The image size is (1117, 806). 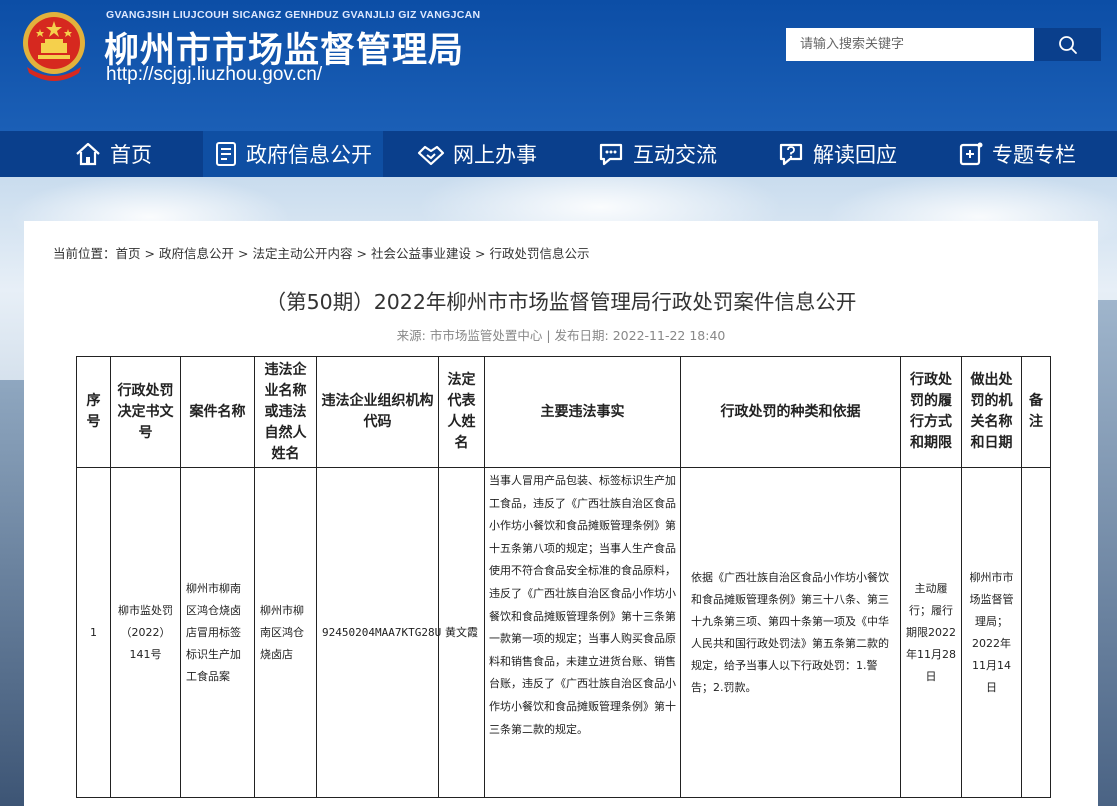 I want to click on cell-company: 柳州市柳南区鸿仓烧卤店, so click(x=285, y=632).